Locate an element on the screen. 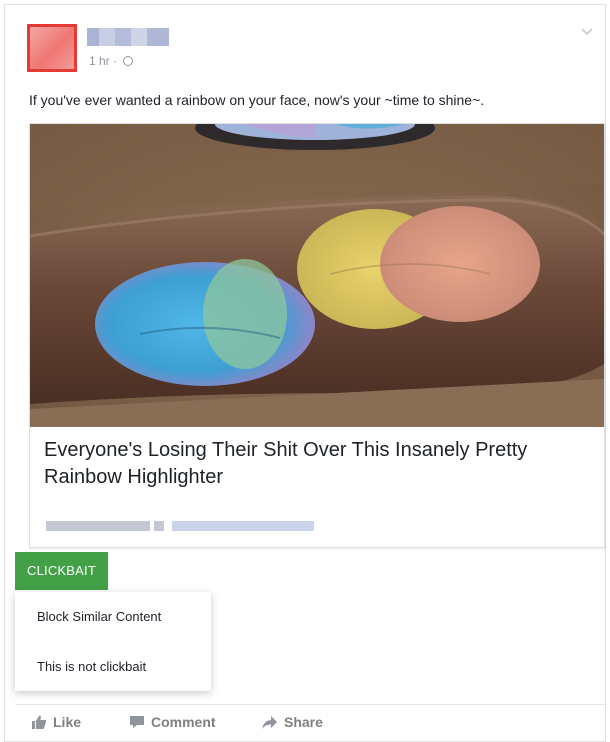  share-label: Share is located at coordinates (303, 722).